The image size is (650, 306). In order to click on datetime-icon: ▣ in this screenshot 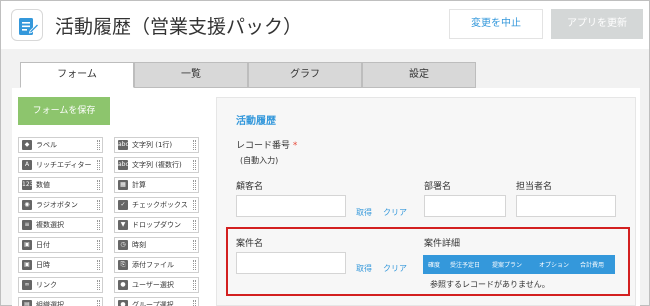, I will do `click(27, 265)`.